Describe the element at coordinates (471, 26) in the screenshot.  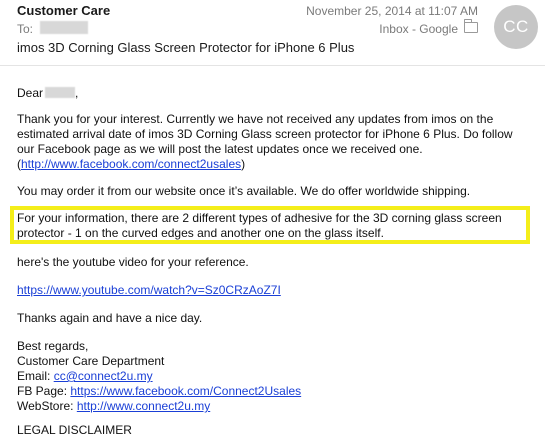
I see `folder-icon` at that location.